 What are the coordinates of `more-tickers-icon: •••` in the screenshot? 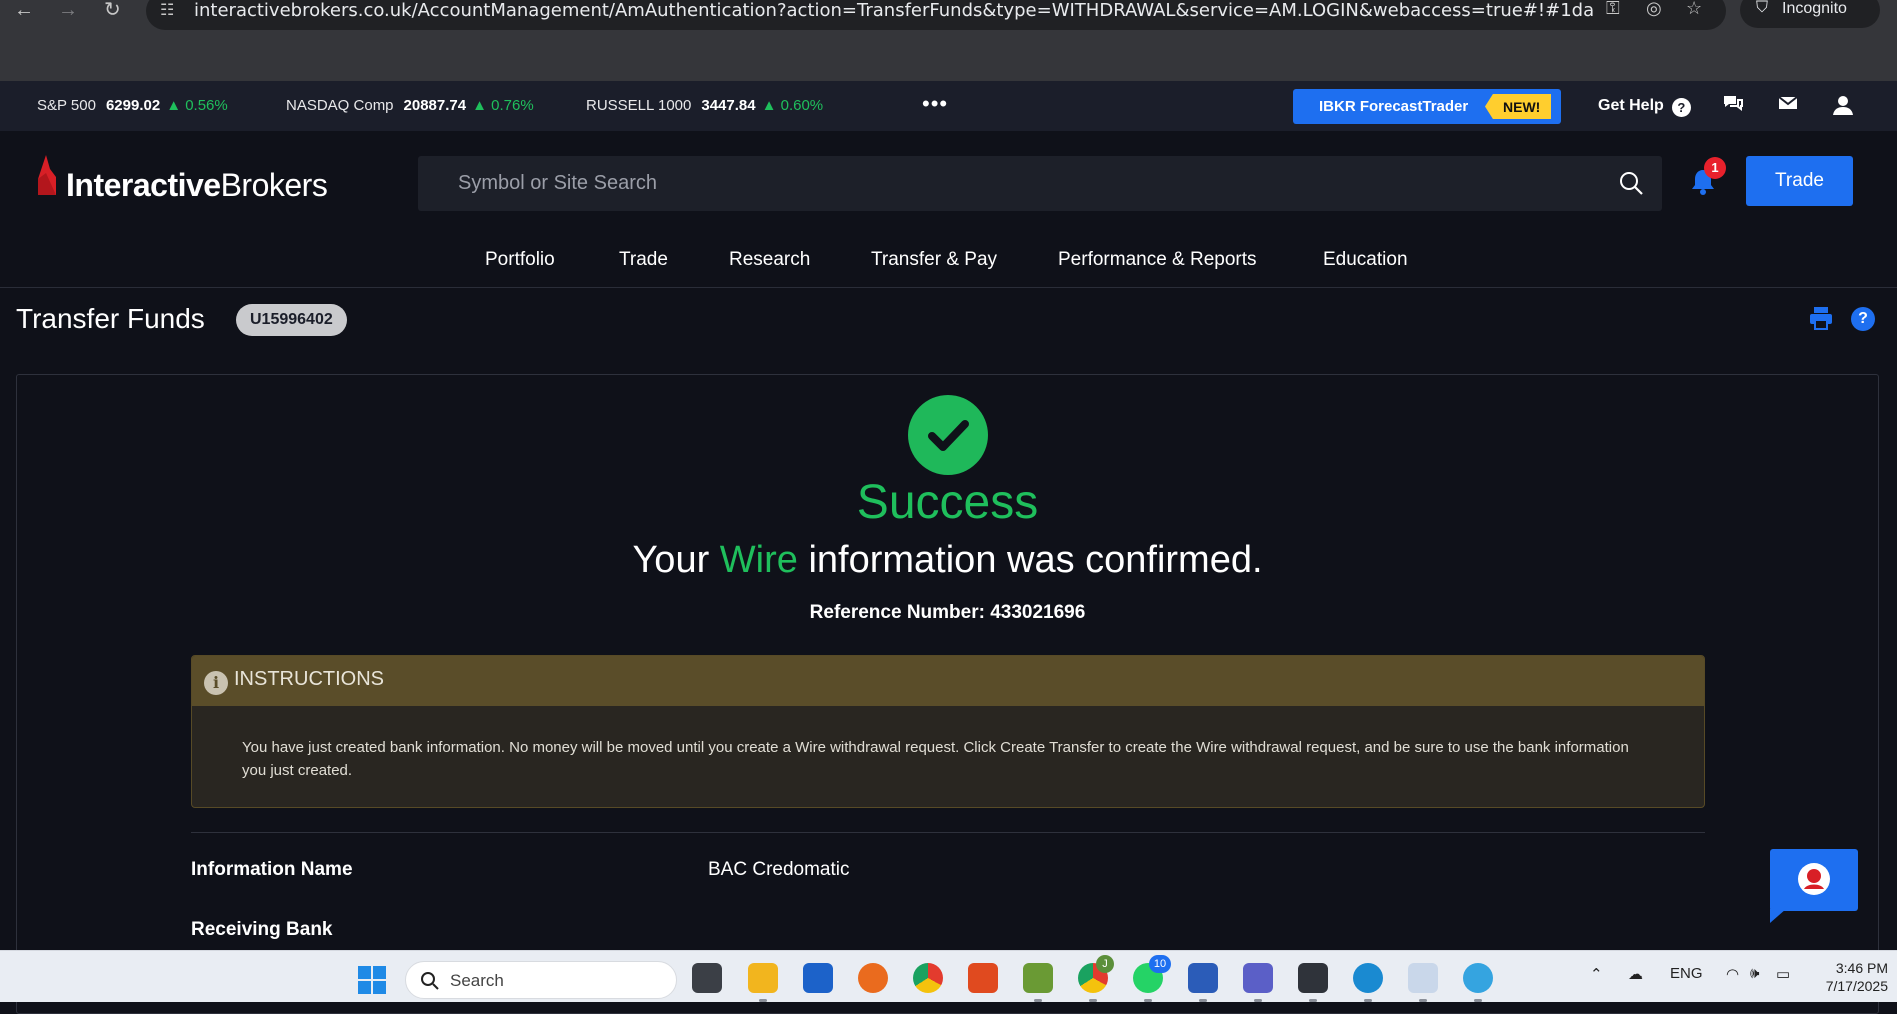 It's located at (935, 104).